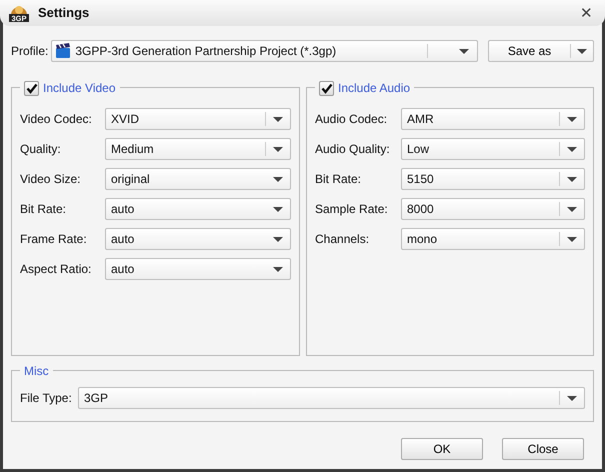  I want to click on field-label: Video Size:, so click(51, 179).